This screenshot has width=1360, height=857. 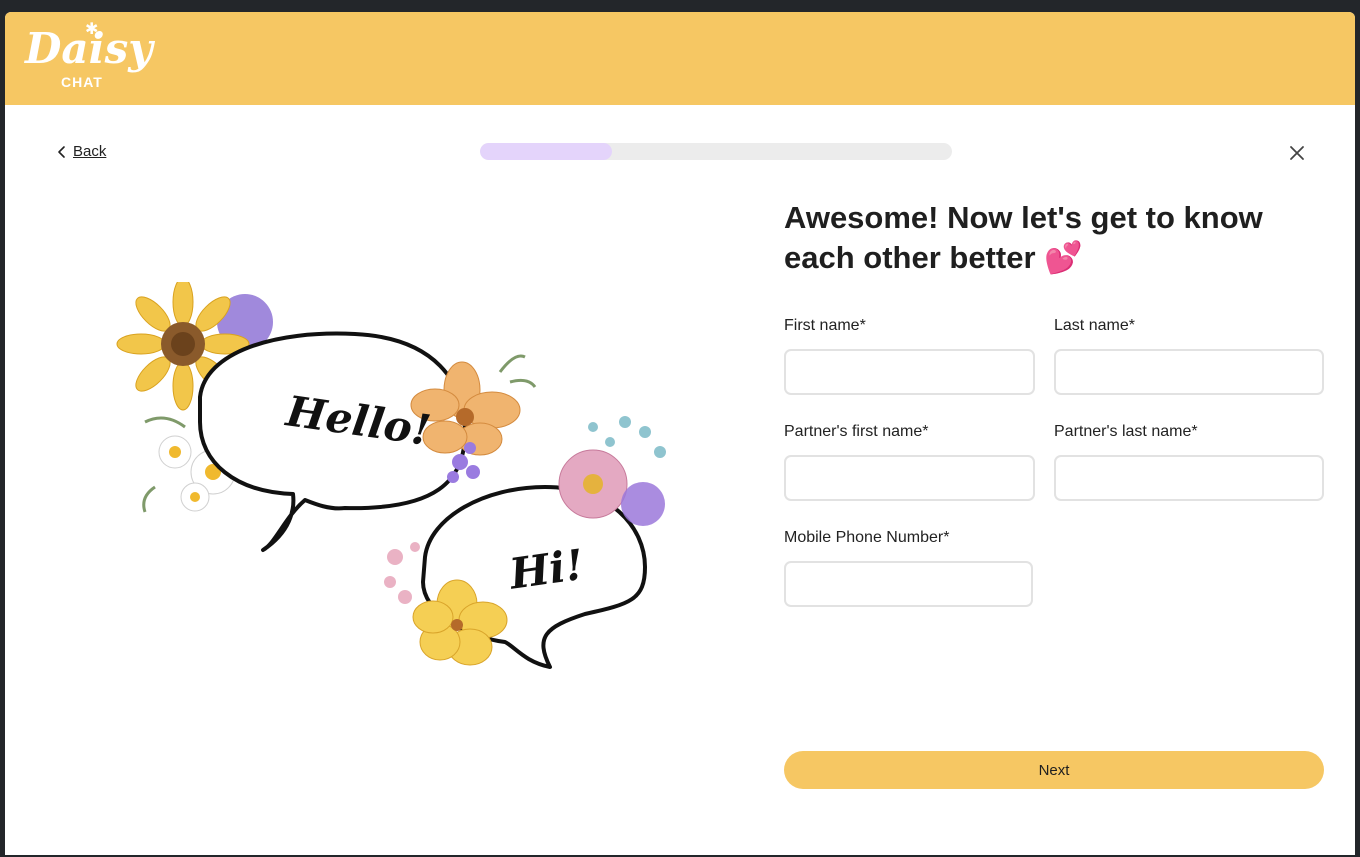 What do you see at coordinates (716, 151) in the screenshot?
I see `progress-bar` at bounding box center [716, 151].